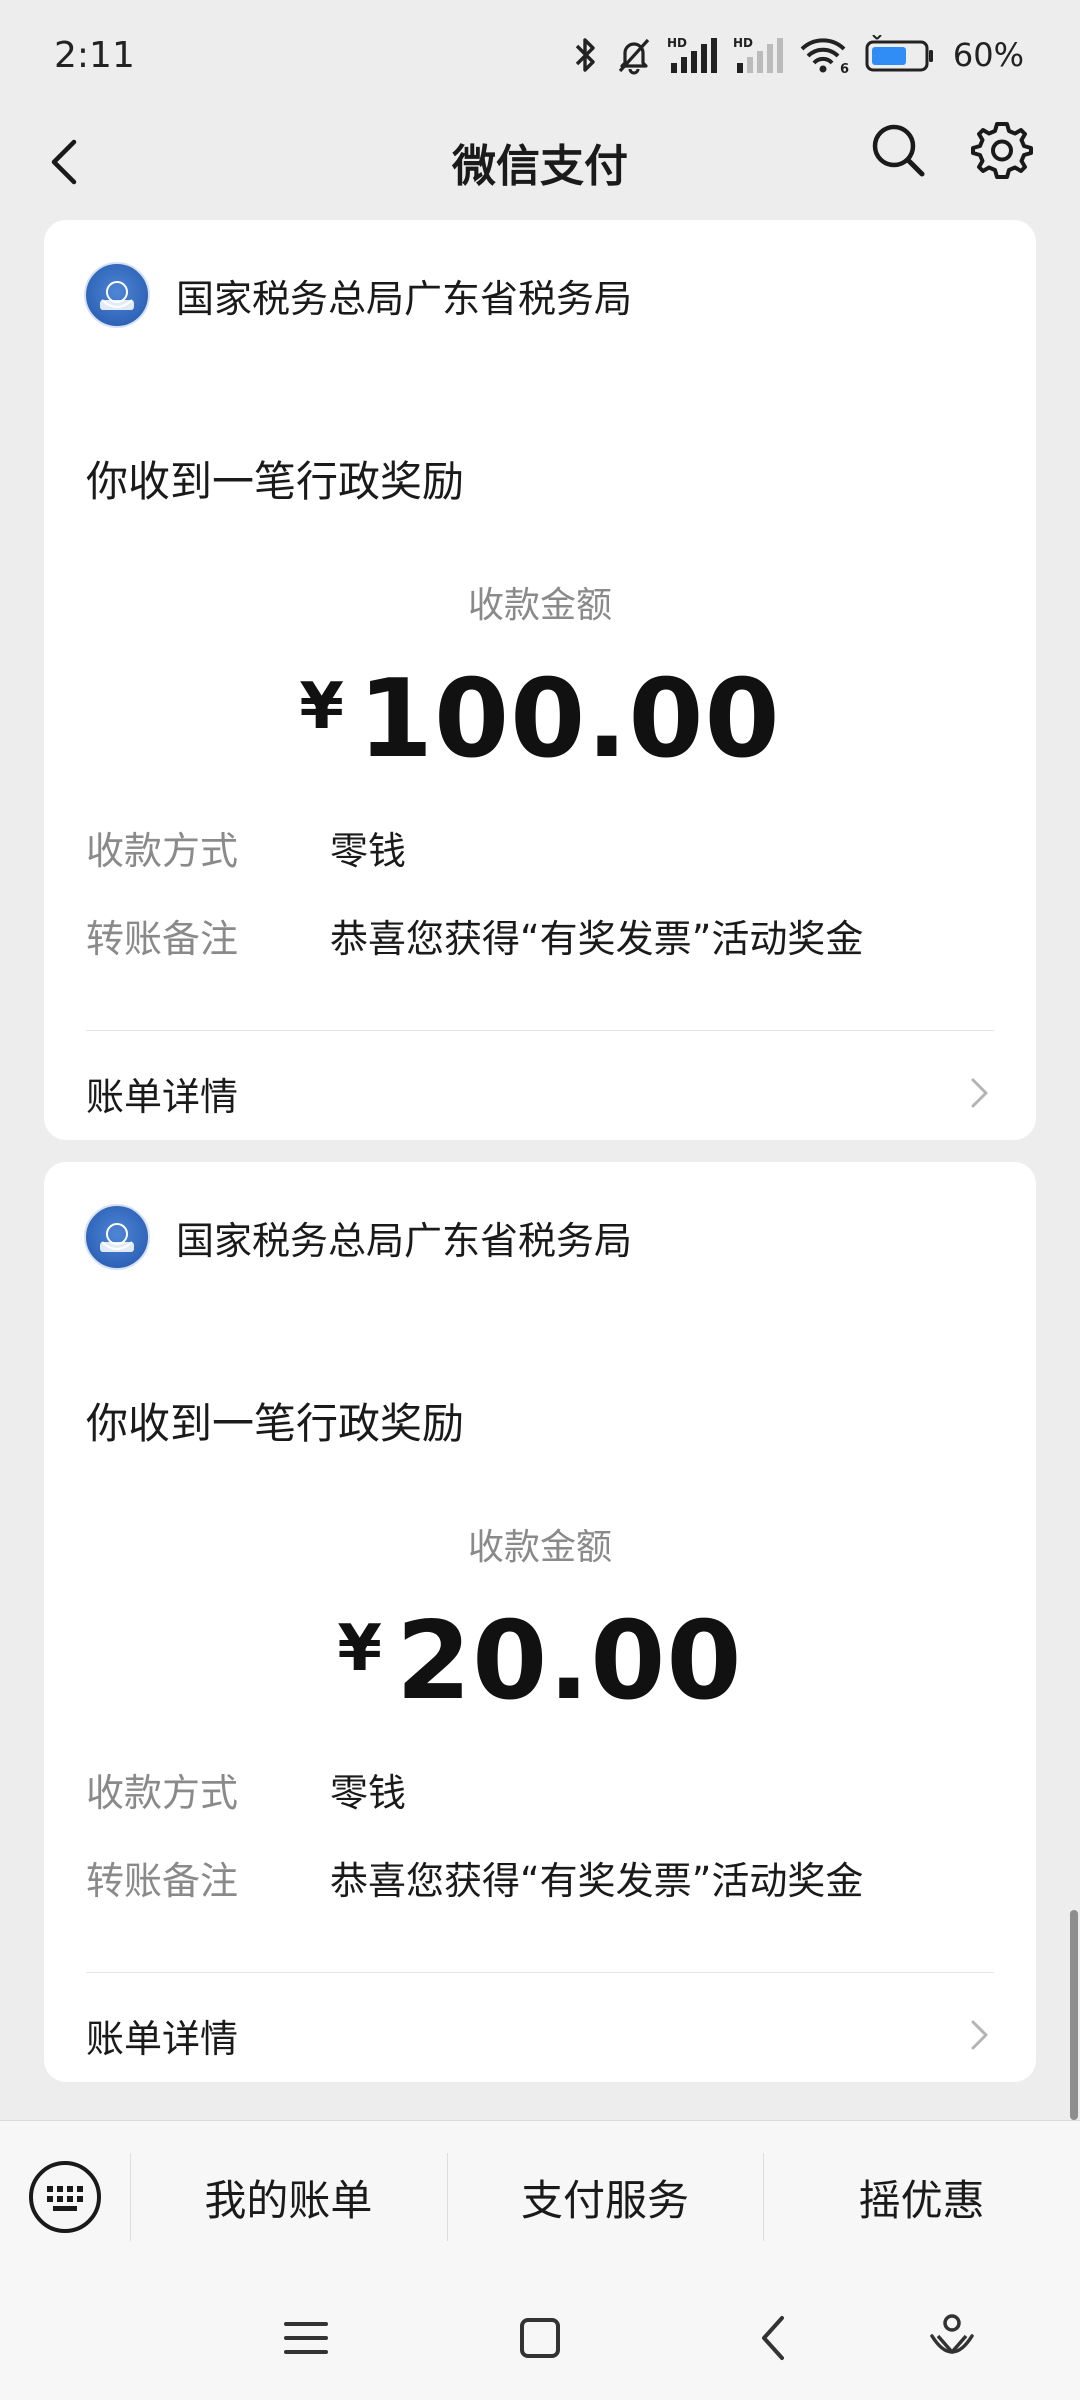 The width and height of the screenshot is (1080, 2400). What do you see at coordinates (899, 53) in the screenshot?
I see `battery-icon` at bounding box center [899, 53].